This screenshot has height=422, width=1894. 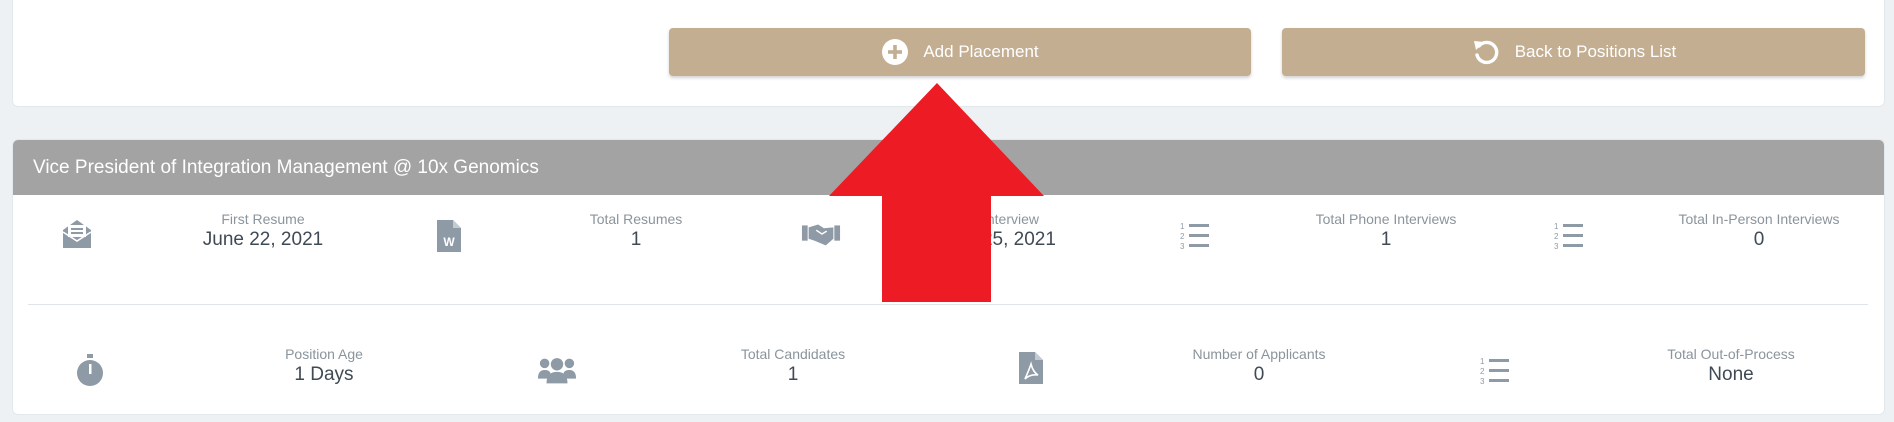 What do you see at coordinates (1595, 51) in the screenshot?
I see `back-label: Back to Positions List` at bounding box center [1595, 51].